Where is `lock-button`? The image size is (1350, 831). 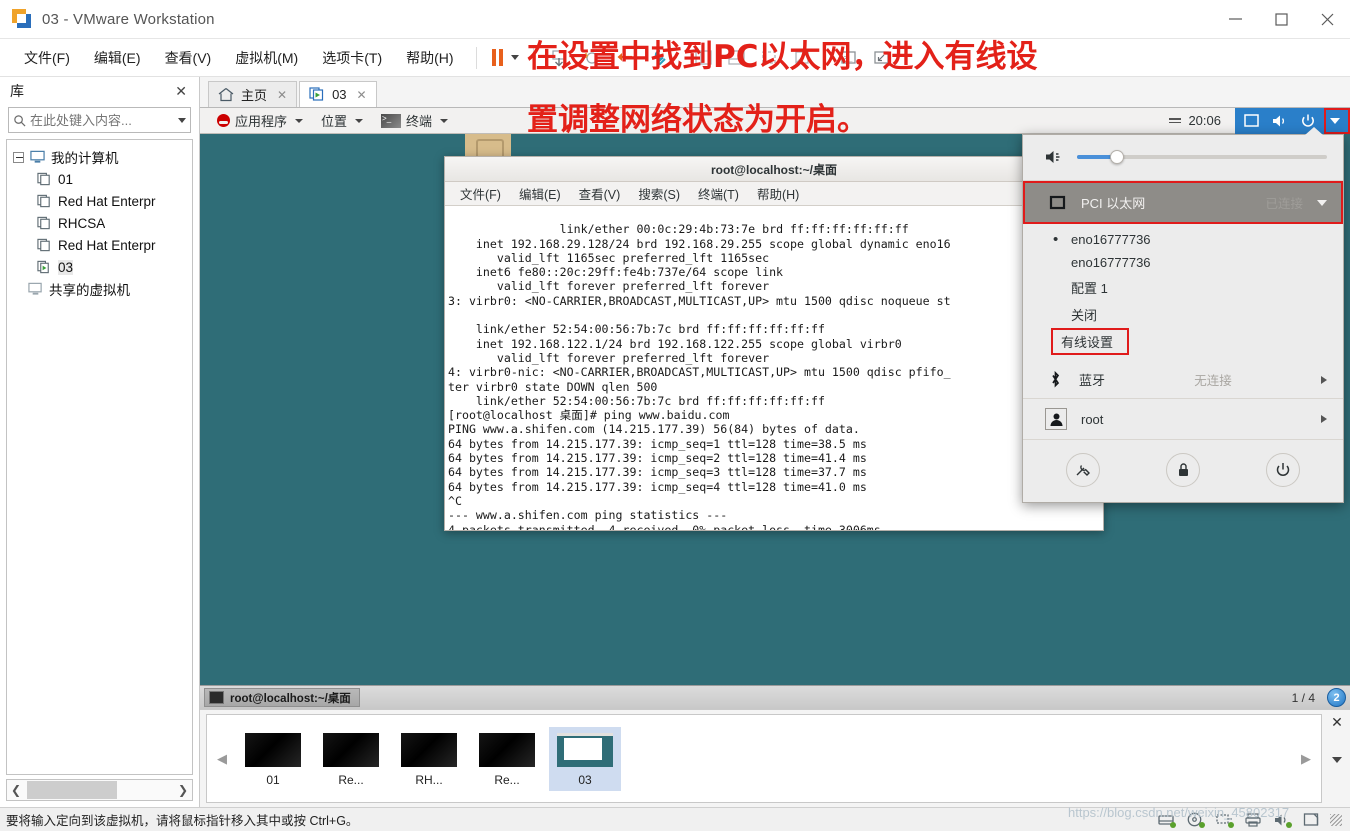 lock-button is located at coordinates (1183, 470).